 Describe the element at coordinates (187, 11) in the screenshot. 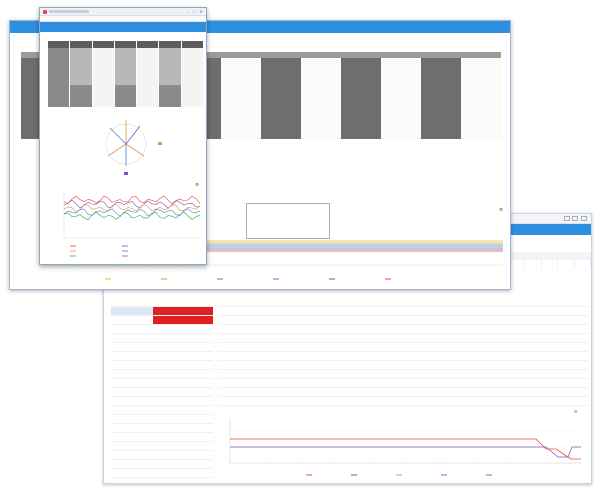

I see `minimize-icon: –` at that location.